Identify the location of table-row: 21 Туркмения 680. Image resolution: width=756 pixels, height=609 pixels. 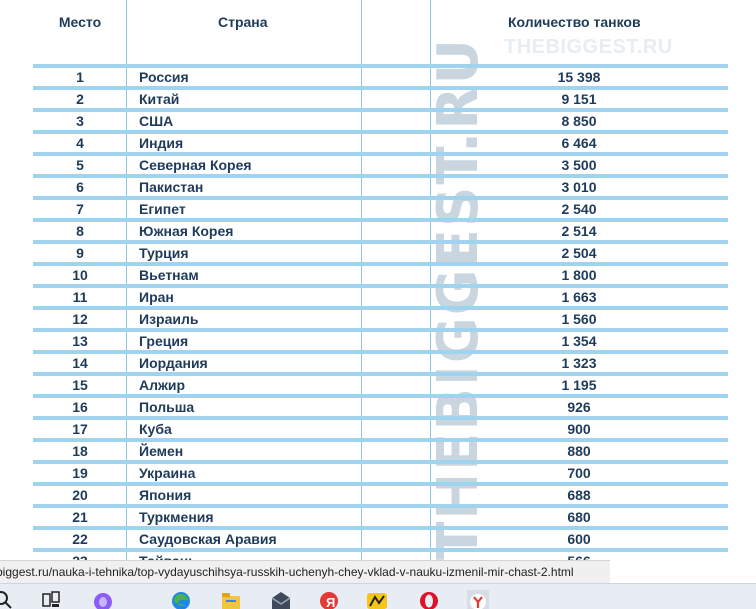
(380, 515).